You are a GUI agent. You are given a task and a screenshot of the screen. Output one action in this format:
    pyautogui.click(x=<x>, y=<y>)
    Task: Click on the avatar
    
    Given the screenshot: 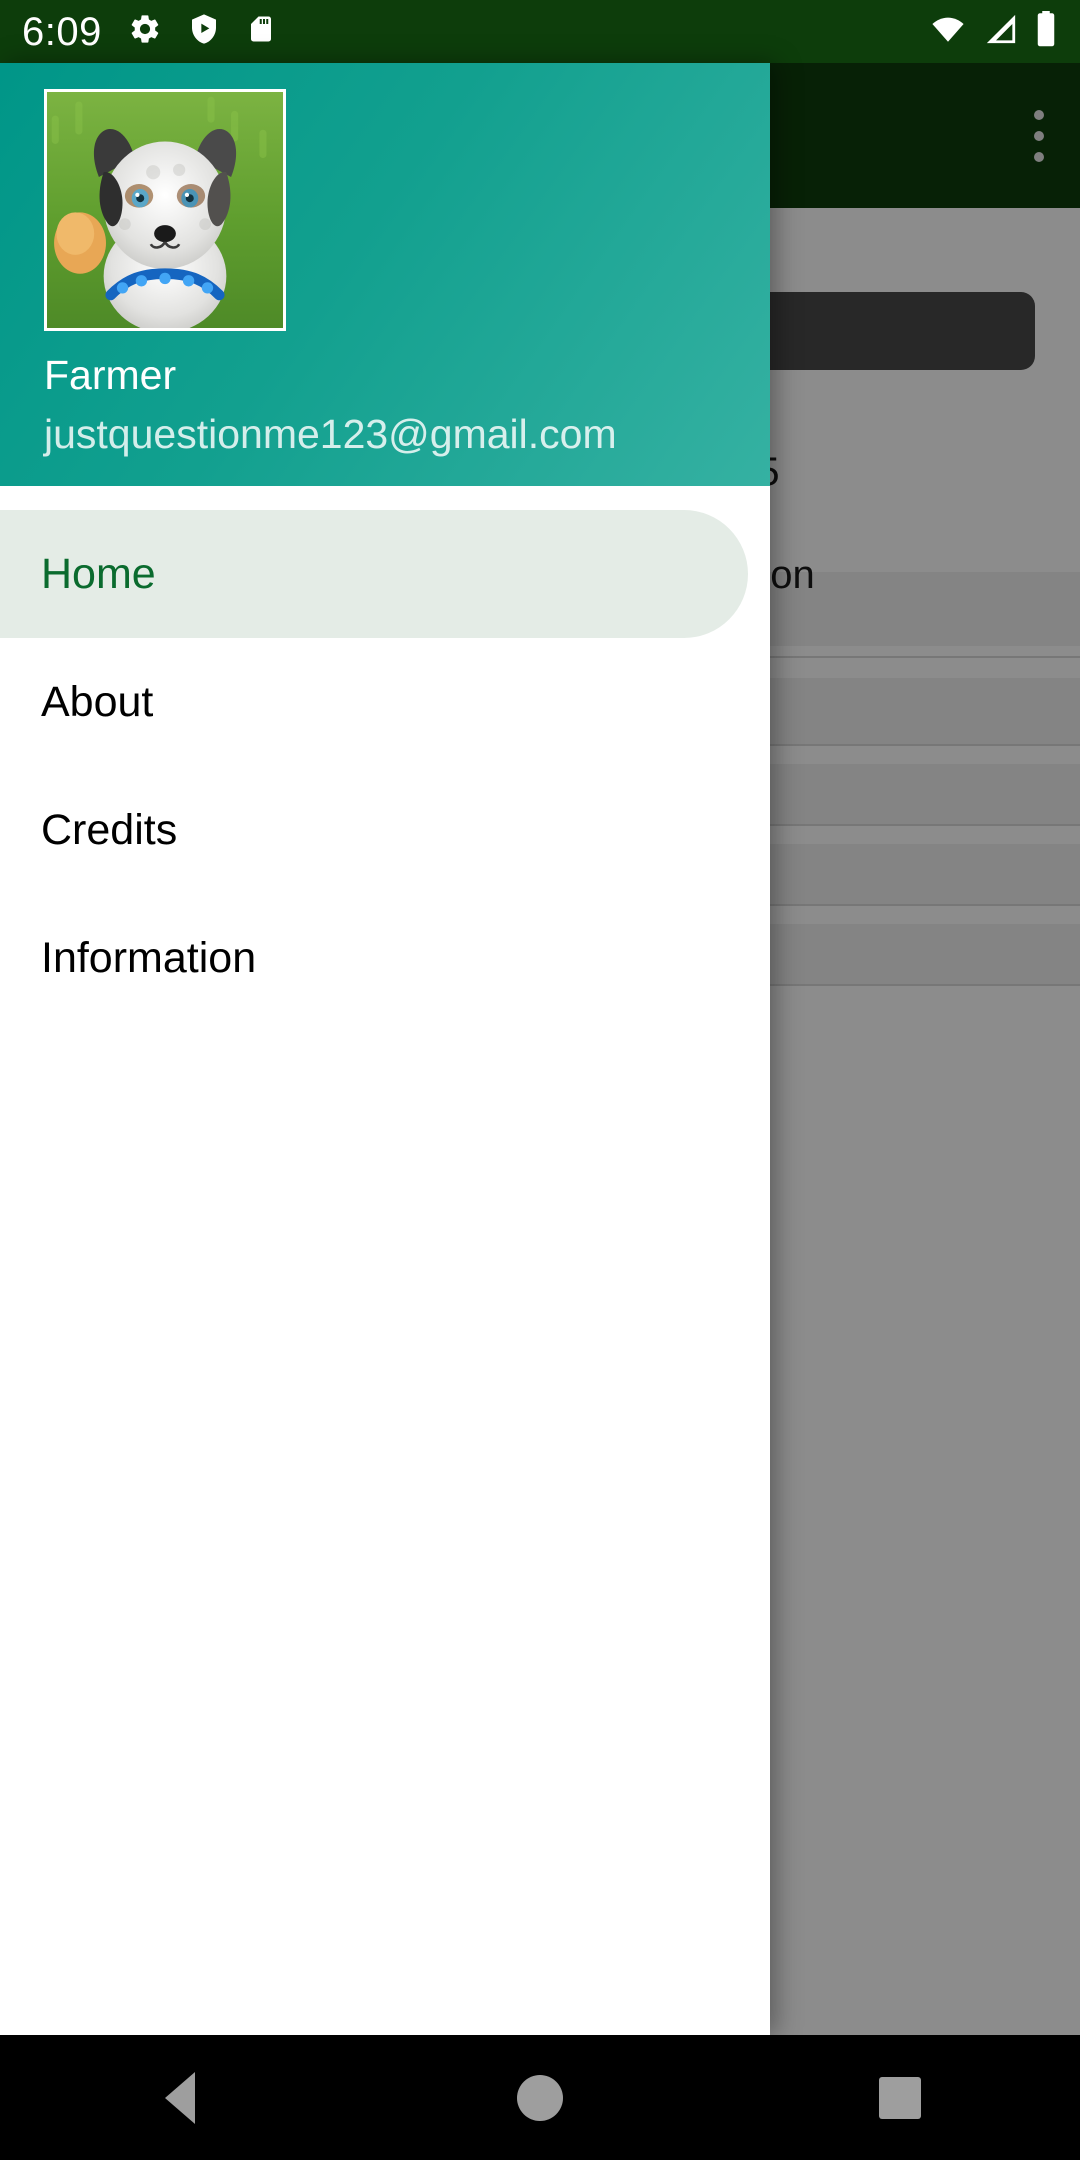 What is the action you would take?
    pyautogui.click(x=165, y=210)
    